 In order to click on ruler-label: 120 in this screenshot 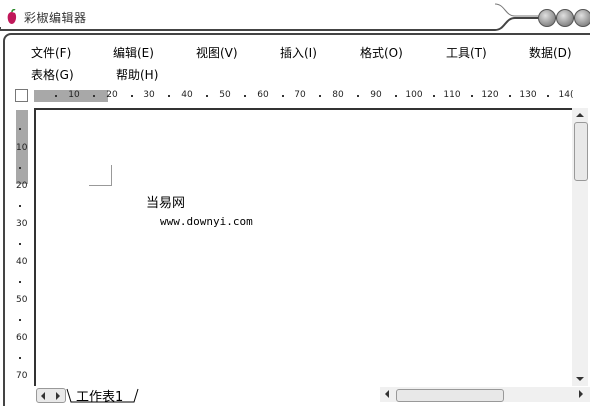, I will do `click(490, 95)`.